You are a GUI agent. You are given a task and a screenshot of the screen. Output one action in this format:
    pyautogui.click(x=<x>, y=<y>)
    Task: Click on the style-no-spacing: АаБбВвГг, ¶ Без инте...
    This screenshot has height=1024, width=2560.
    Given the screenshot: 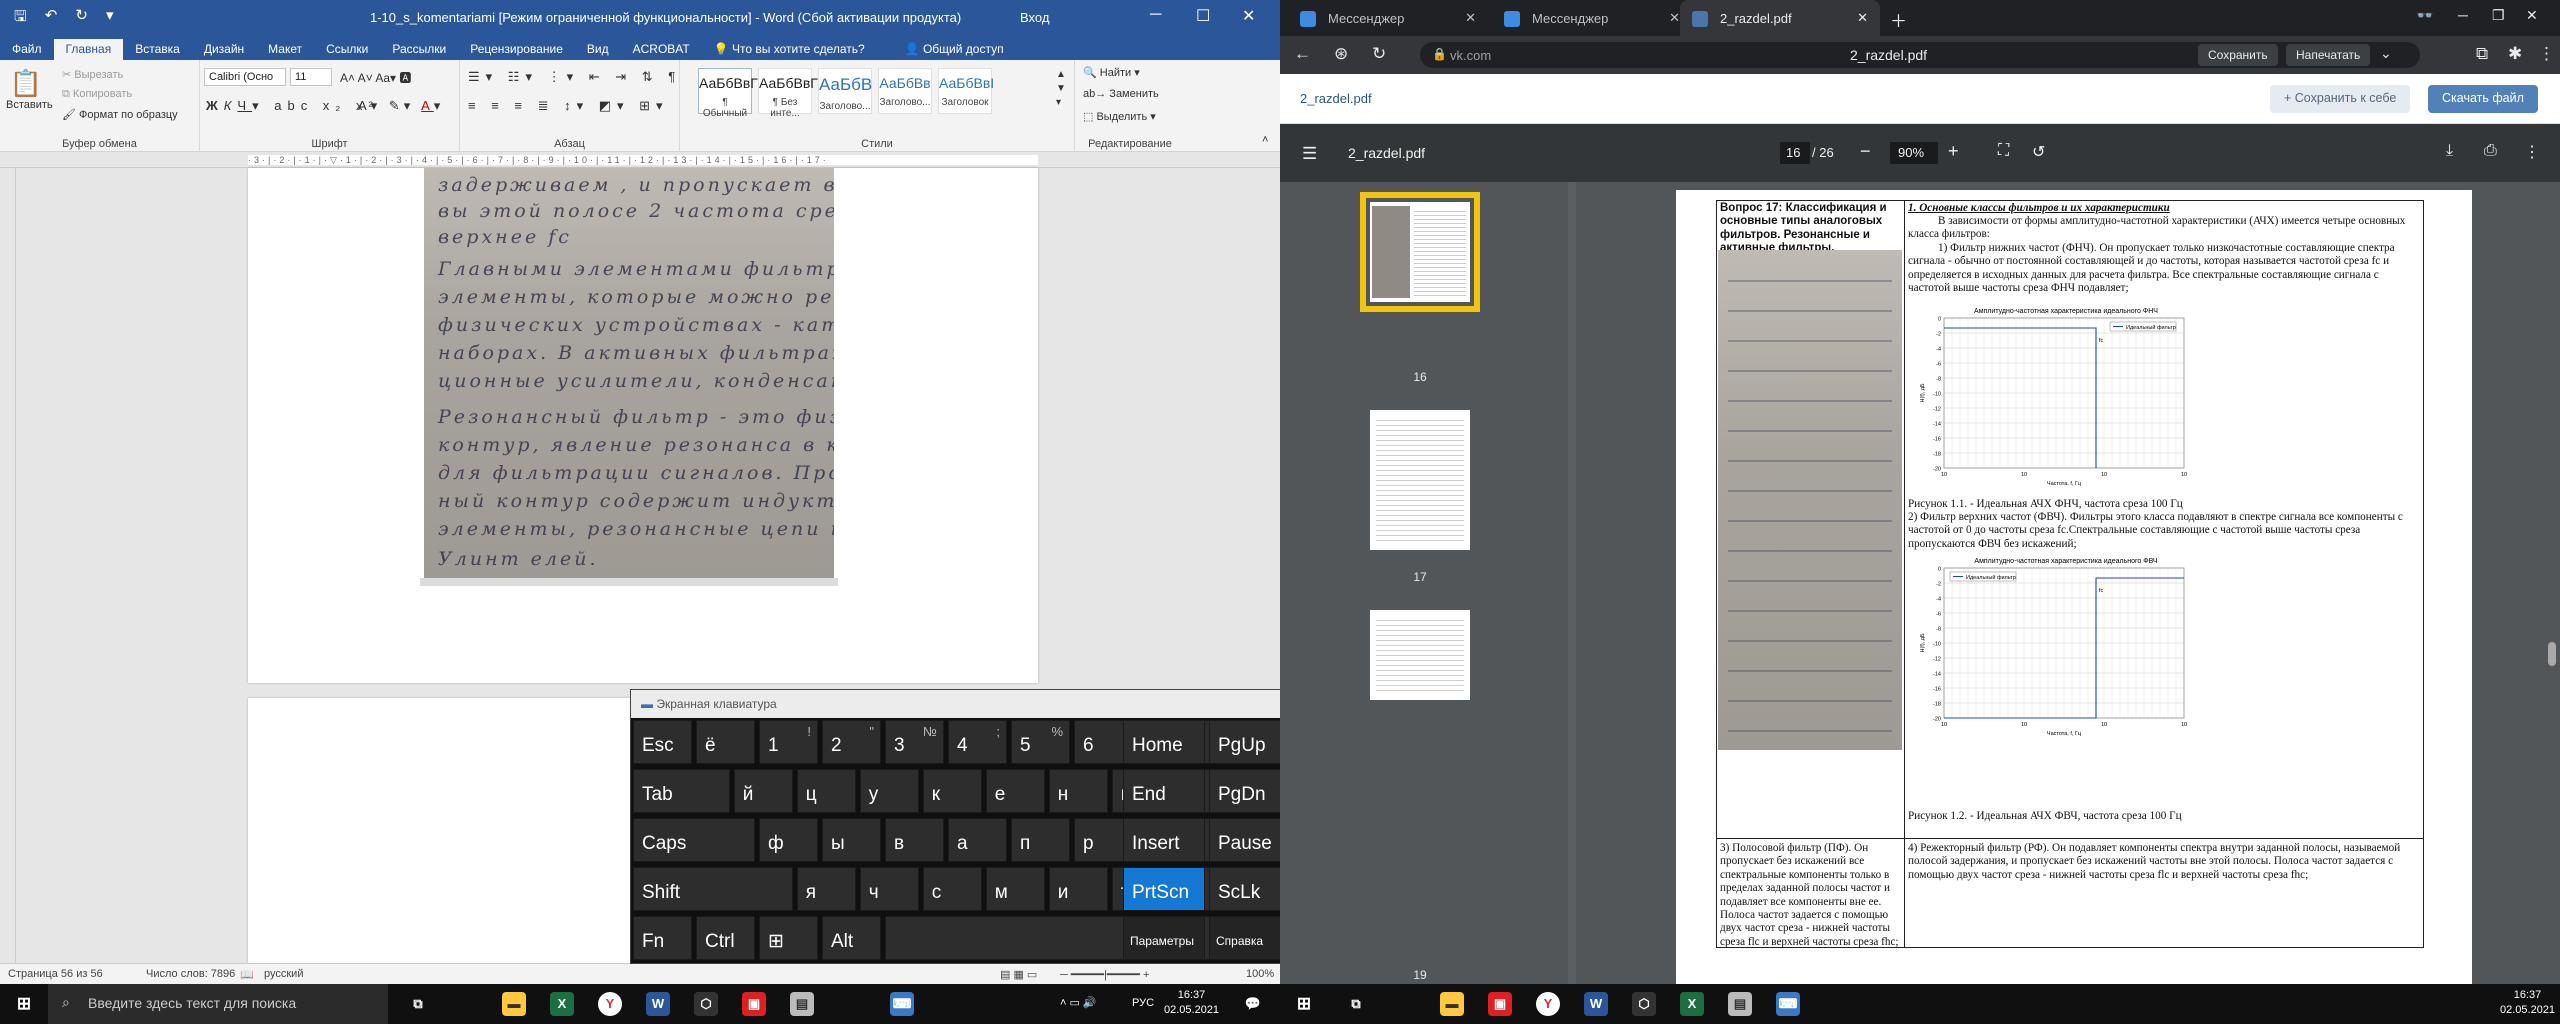 What is the action you would take?
    pyautogui.click(x=791, y=93)
    